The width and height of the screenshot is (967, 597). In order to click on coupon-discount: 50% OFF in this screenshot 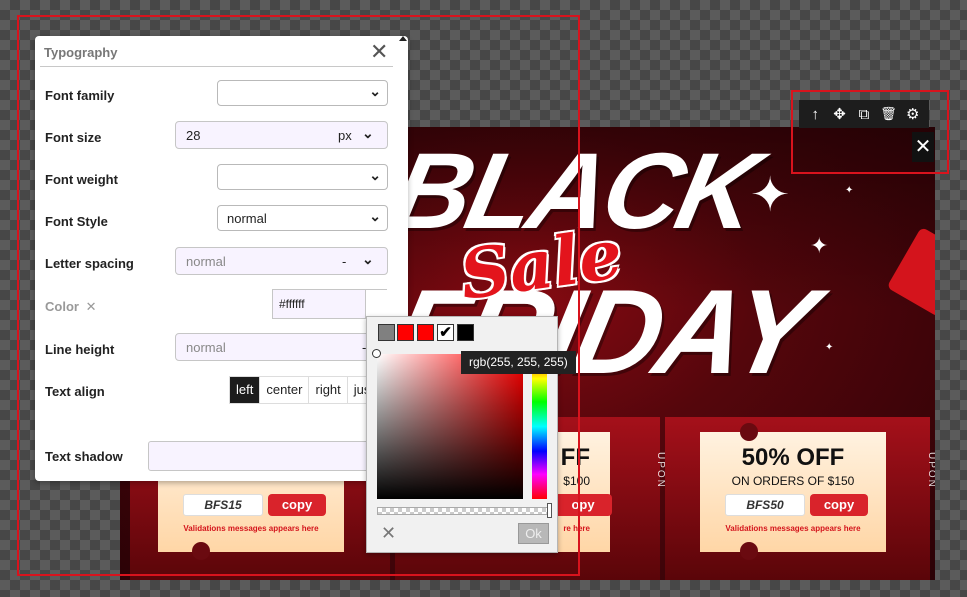, I will do `click(793, 457)`.